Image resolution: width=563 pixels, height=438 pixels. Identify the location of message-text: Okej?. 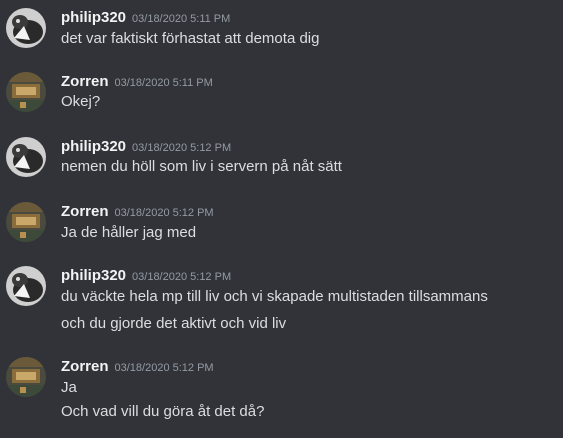
(81, 101).